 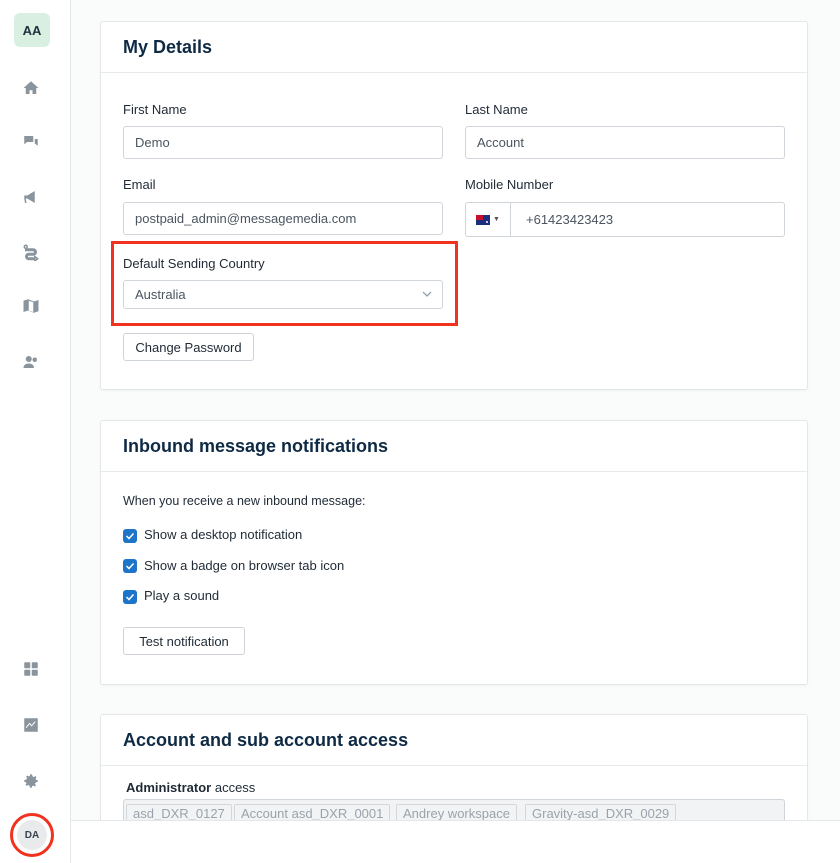 What do you see at coordinates (509, 184) in the screenshot?
I see `mobile-label: Mobile Number` at bounding box center [509, 184].